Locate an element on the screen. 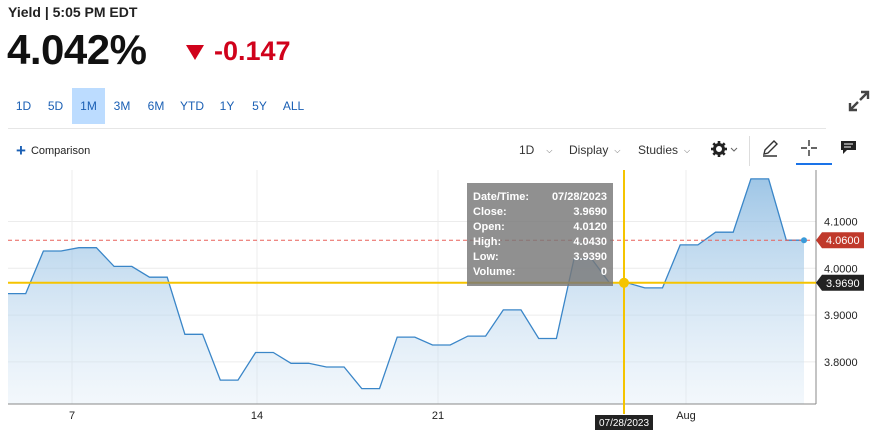 The width and height of the screenshot is (875, 434). tooltip-value: 3.9690 is located at coordinates (590, 212).